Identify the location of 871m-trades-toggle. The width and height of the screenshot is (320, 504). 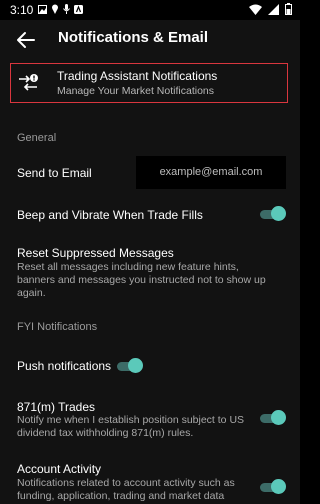
(272, 418).